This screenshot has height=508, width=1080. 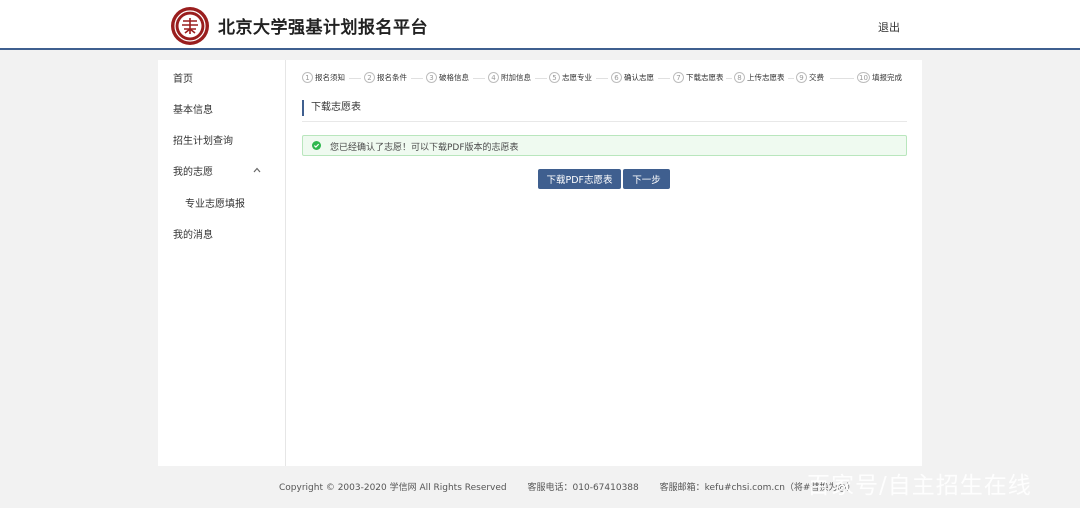 What do you see at coordinates (604, 121) in the screenshot?
I see `divider` at bounding box center [604, 121].